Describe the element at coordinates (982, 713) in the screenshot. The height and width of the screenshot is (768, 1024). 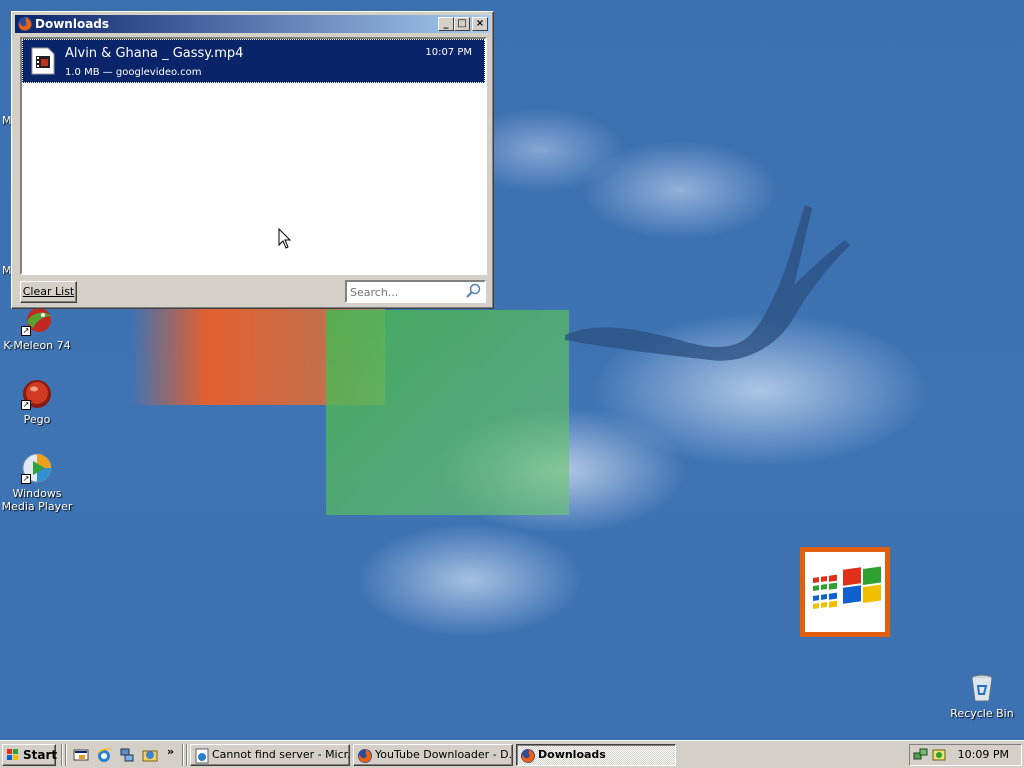
I see `icon-label: Recycle Bin` at that location.